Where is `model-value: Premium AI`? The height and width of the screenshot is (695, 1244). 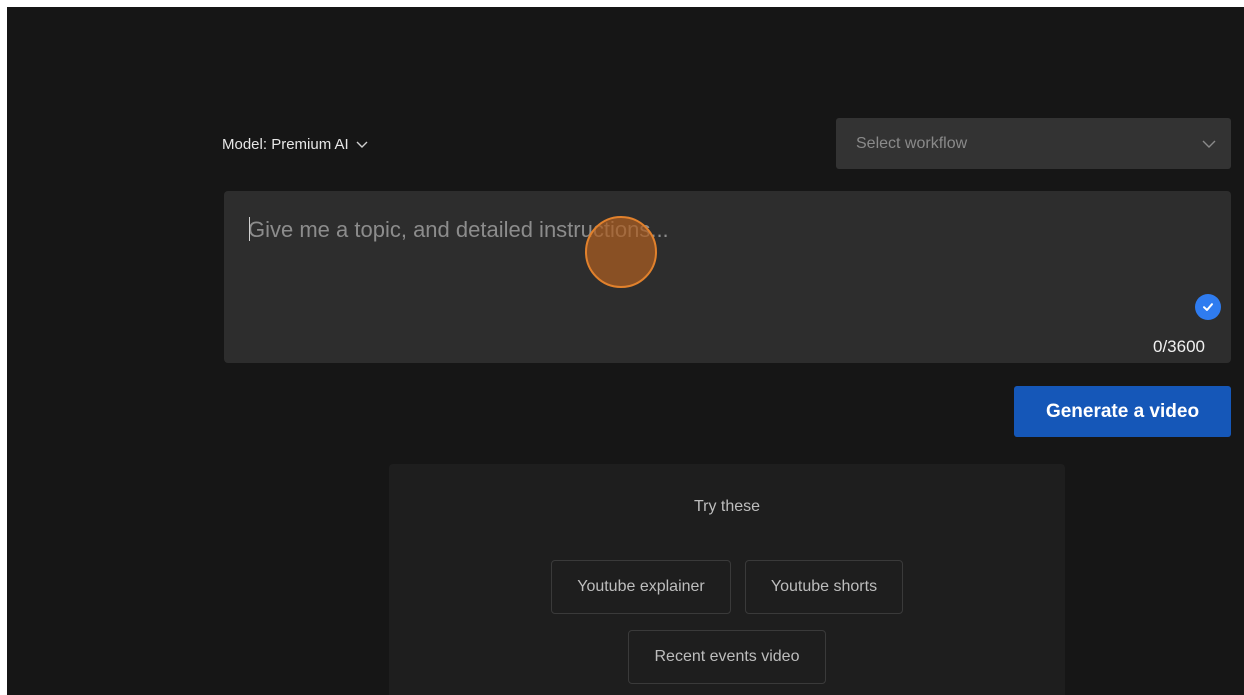
model-value: Premium AI is located at coordinates (310, 144).